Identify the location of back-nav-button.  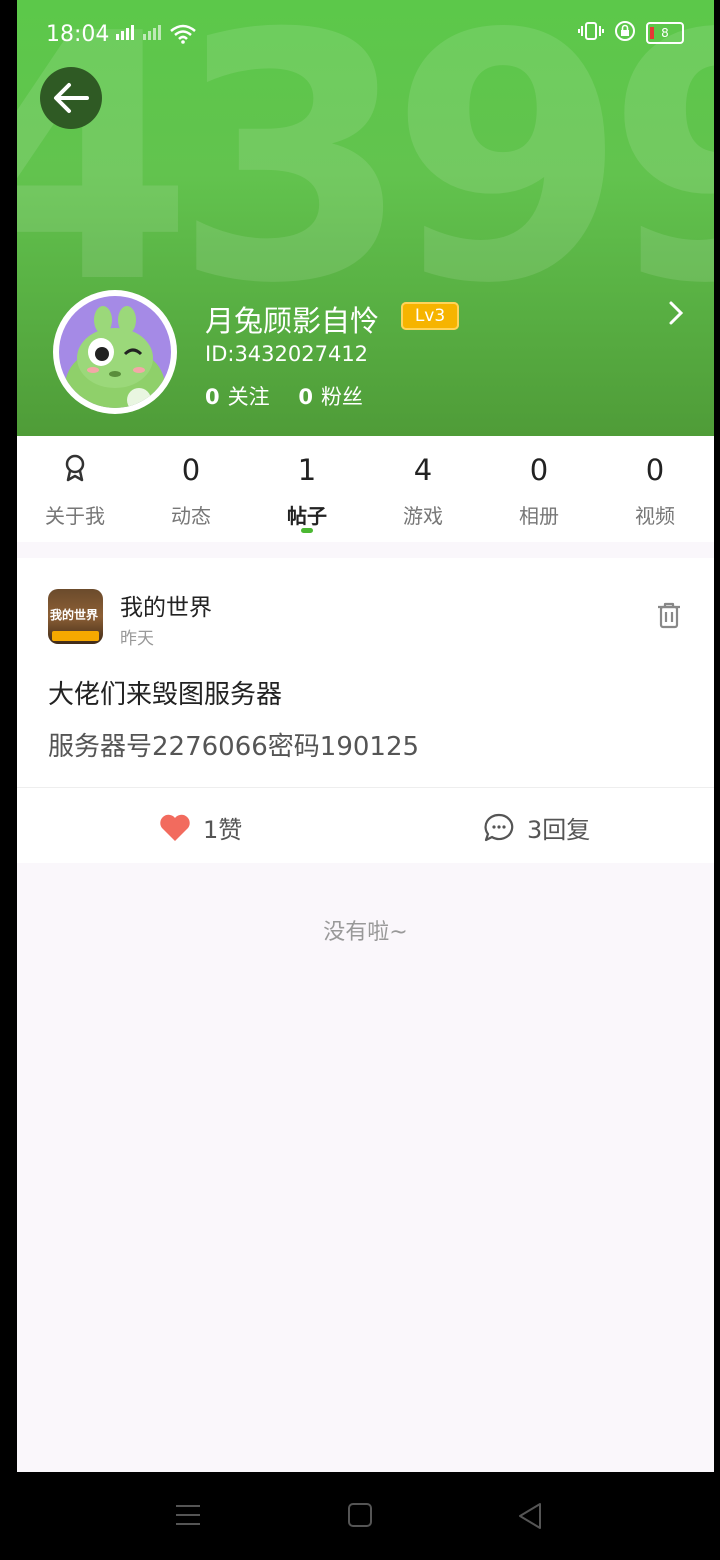
(530, 1518).